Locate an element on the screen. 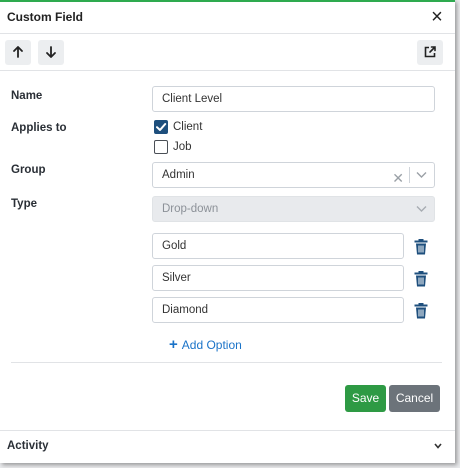 This screenshot has width=460, height=468. close-icon: × is located at coordinates (437, 17).